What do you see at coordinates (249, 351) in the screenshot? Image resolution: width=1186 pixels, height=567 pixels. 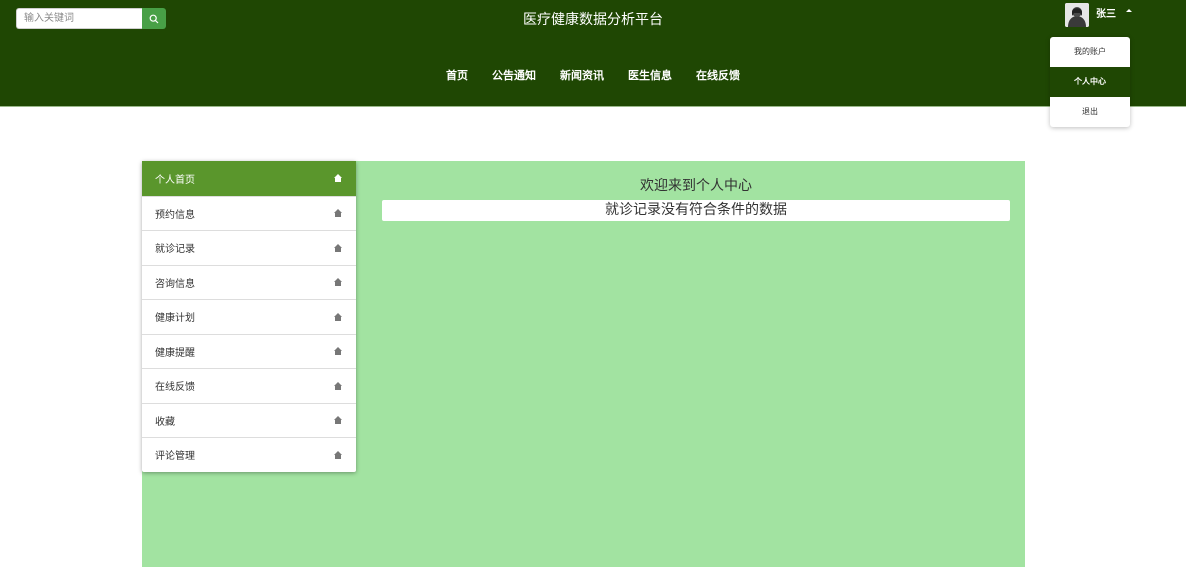 I see `sidebar-item-health-reminders: 健康提醒` at bounding box center [249, 351].